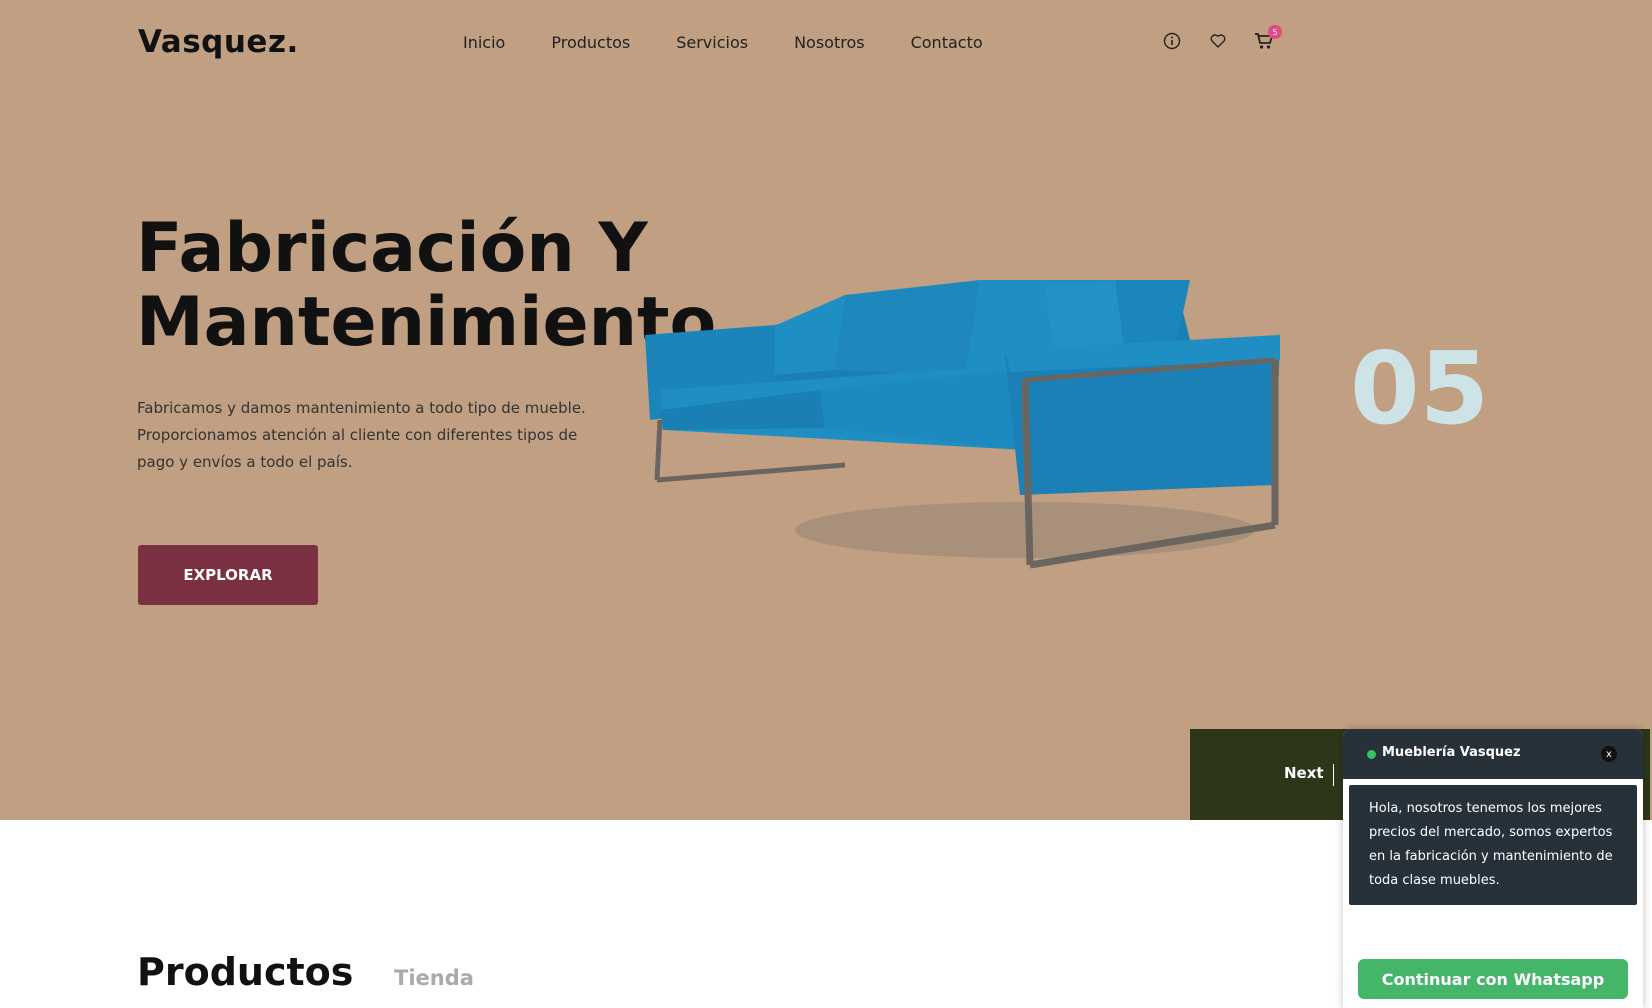 The width and height of the screenshot is (1652, 1008). I want to click on hero-title-line-2: Mantenimiento, so click(426, 322).